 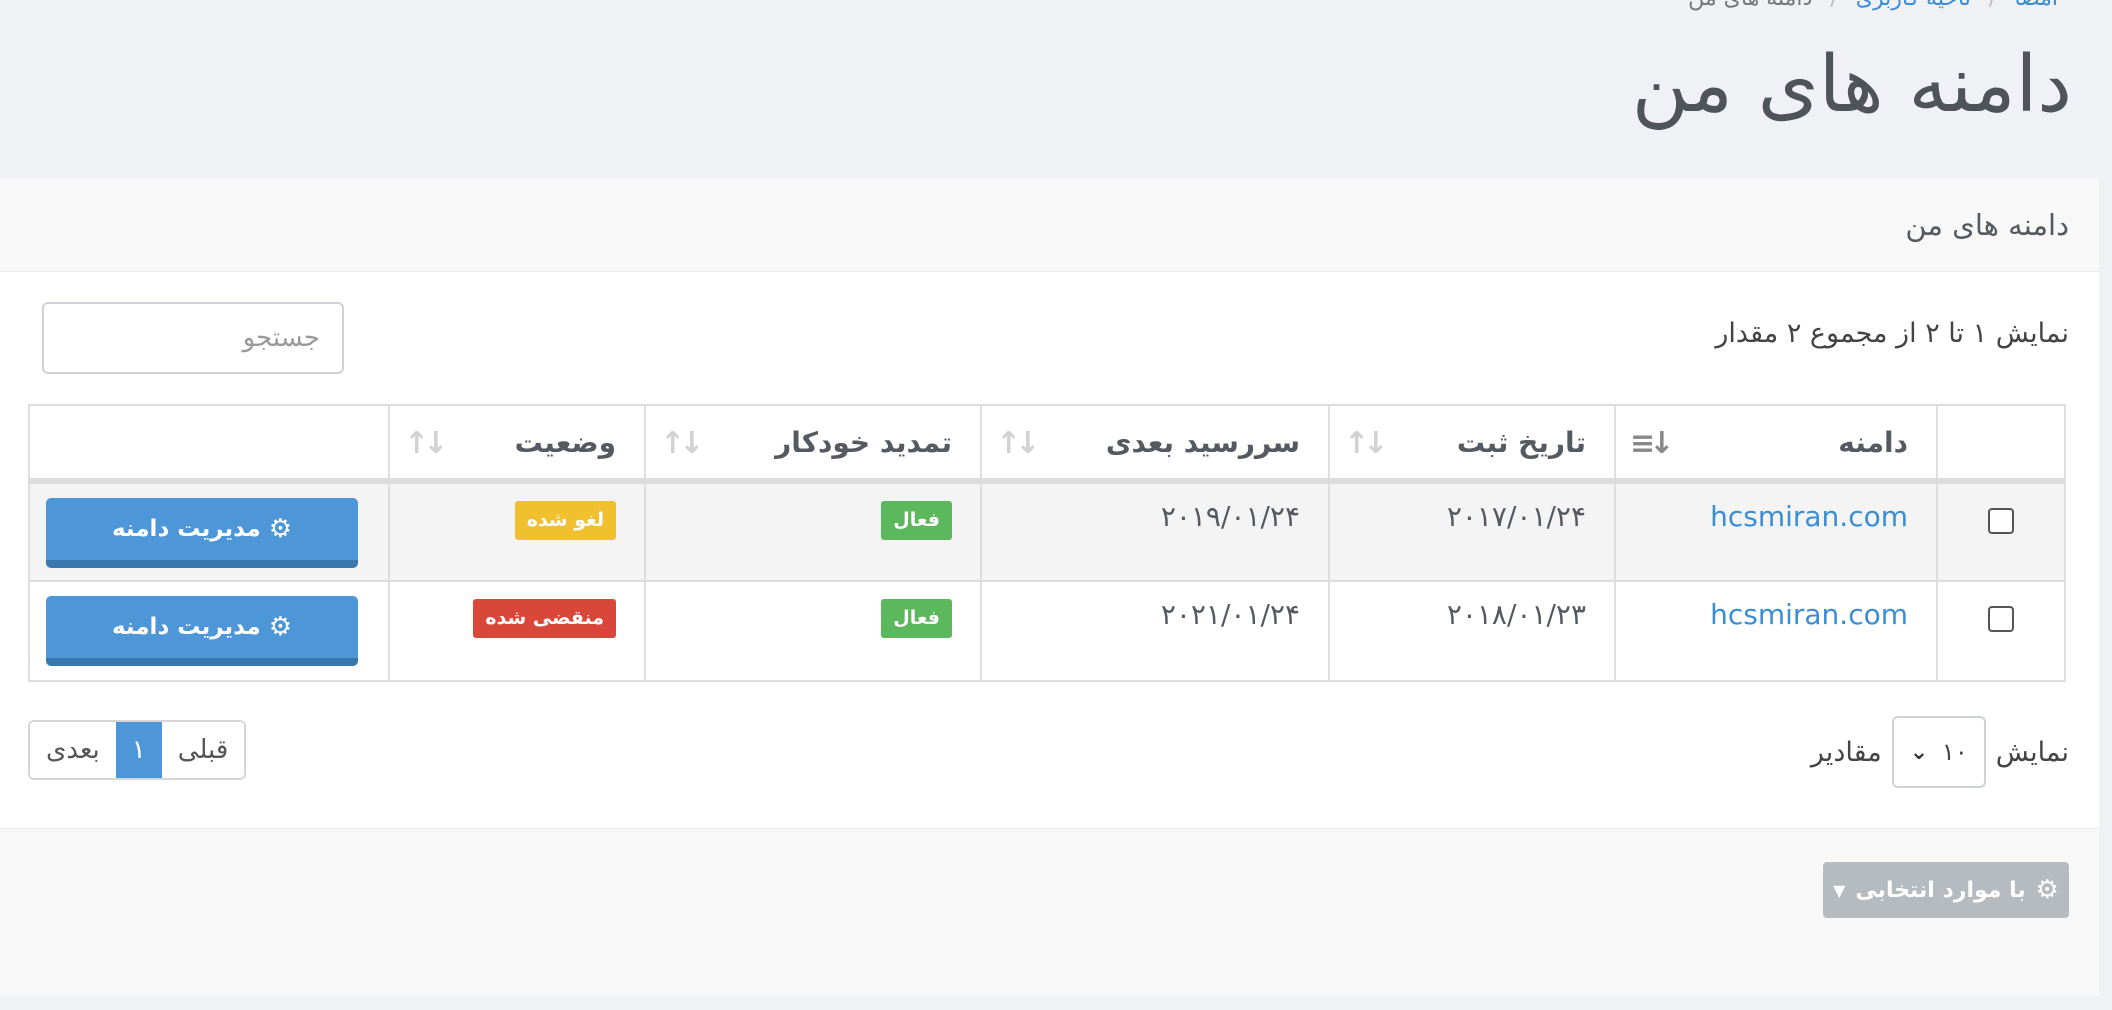 What do you see at coordinates (2032, 752) in the screenshot?
I see `length-menu-prefix: نمایش` at bounding box center [2032, 752].